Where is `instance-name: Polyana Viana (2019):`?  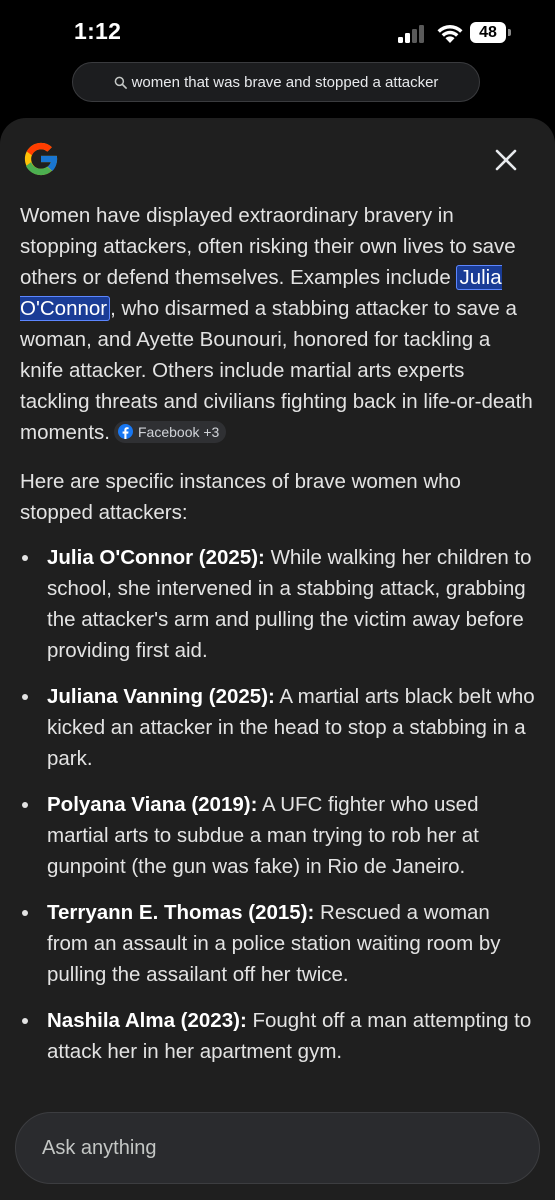
instance-name: Polyana Viana (2019): is located at coordinates (152, 804).